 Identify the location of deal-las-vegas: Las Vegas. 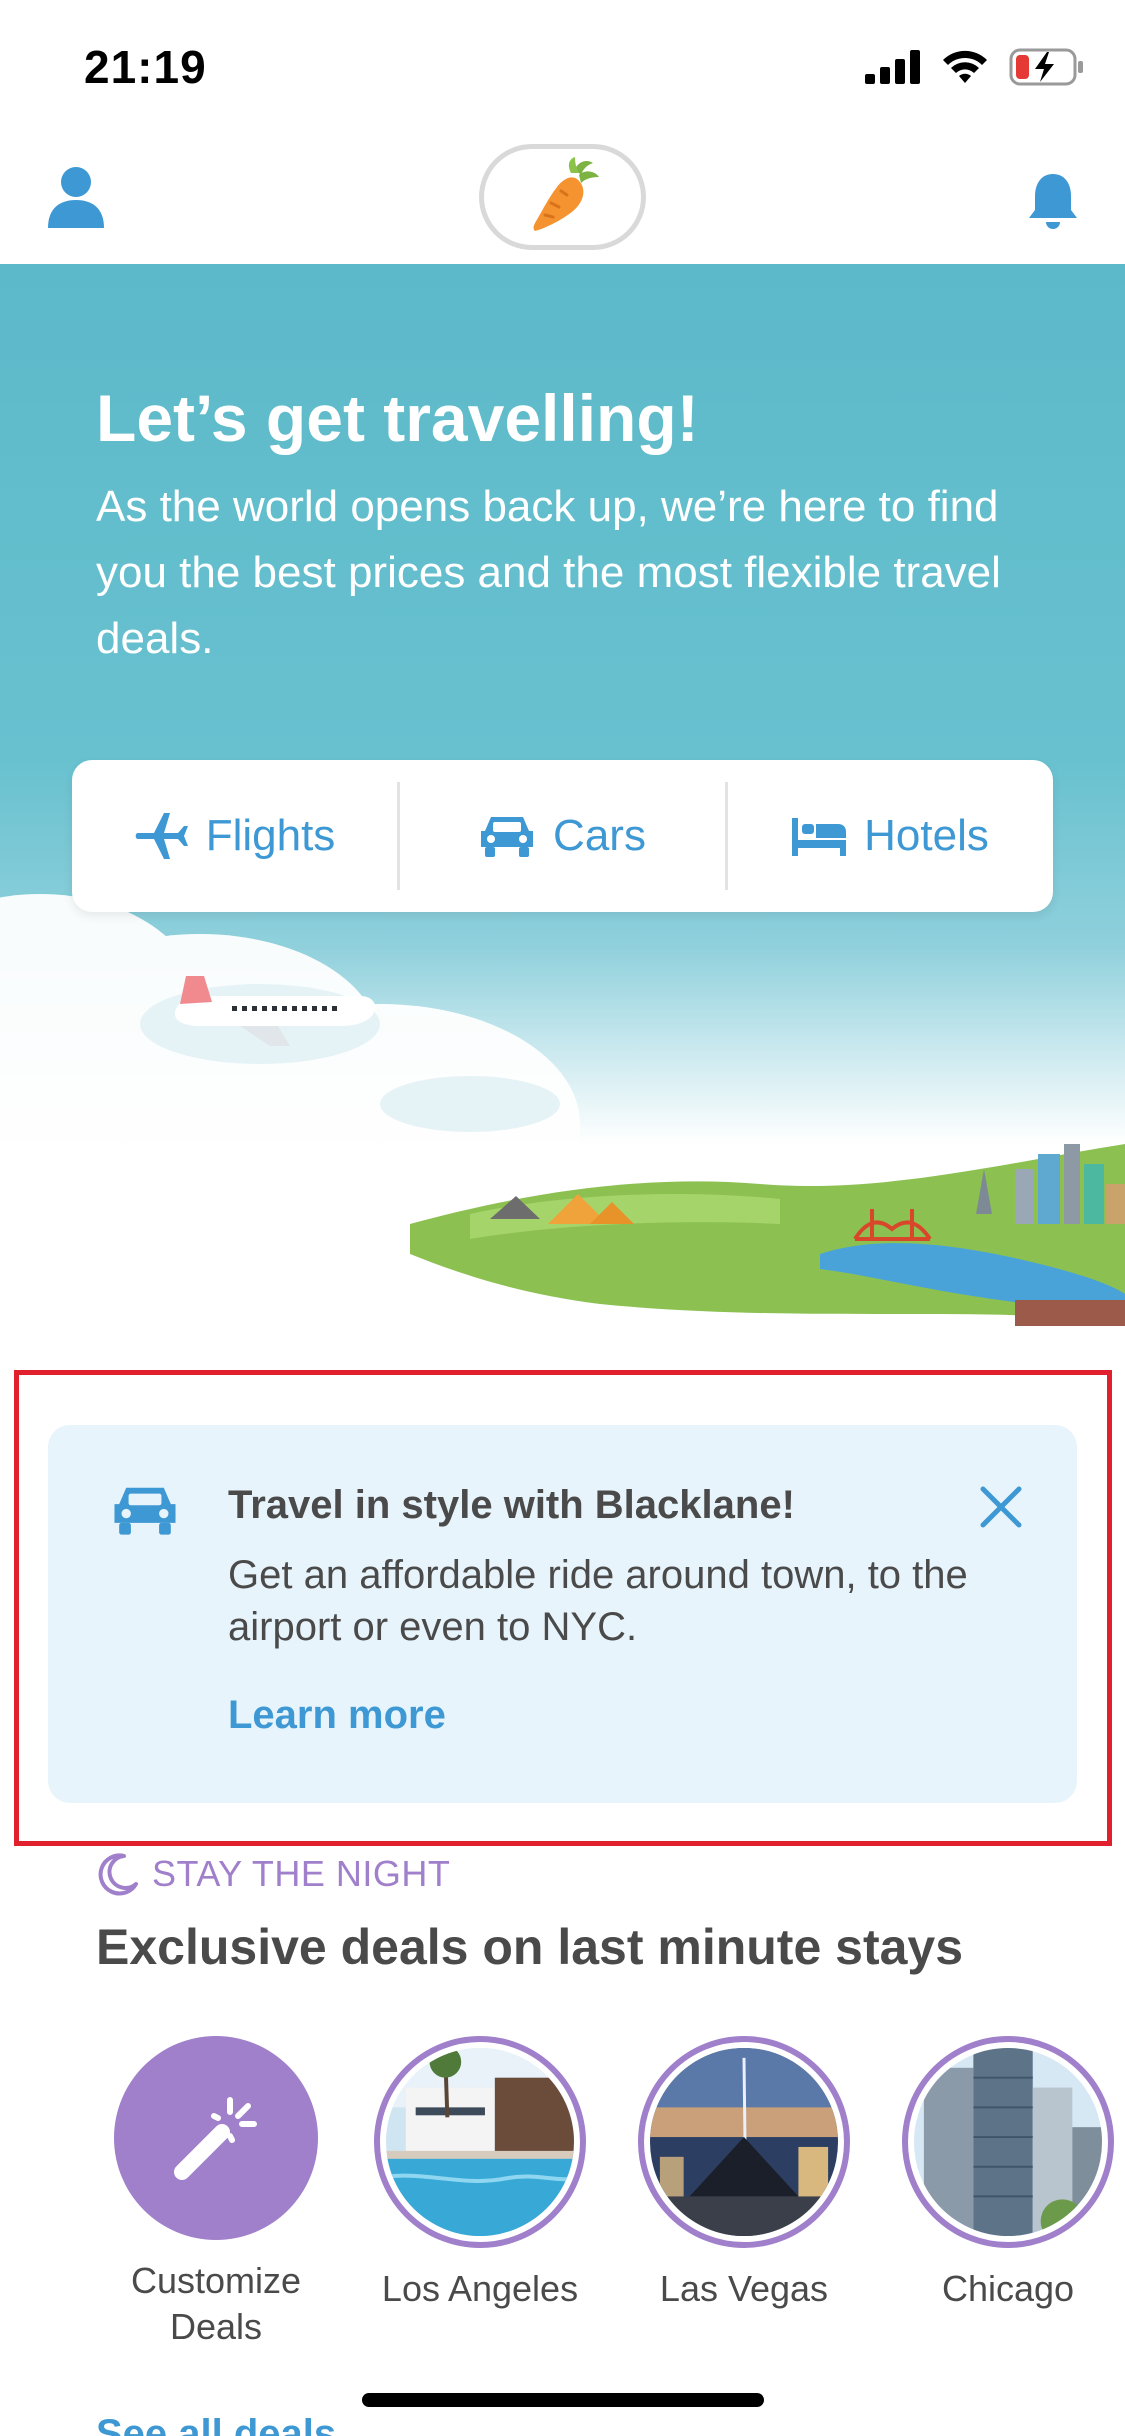
(744, 2174).